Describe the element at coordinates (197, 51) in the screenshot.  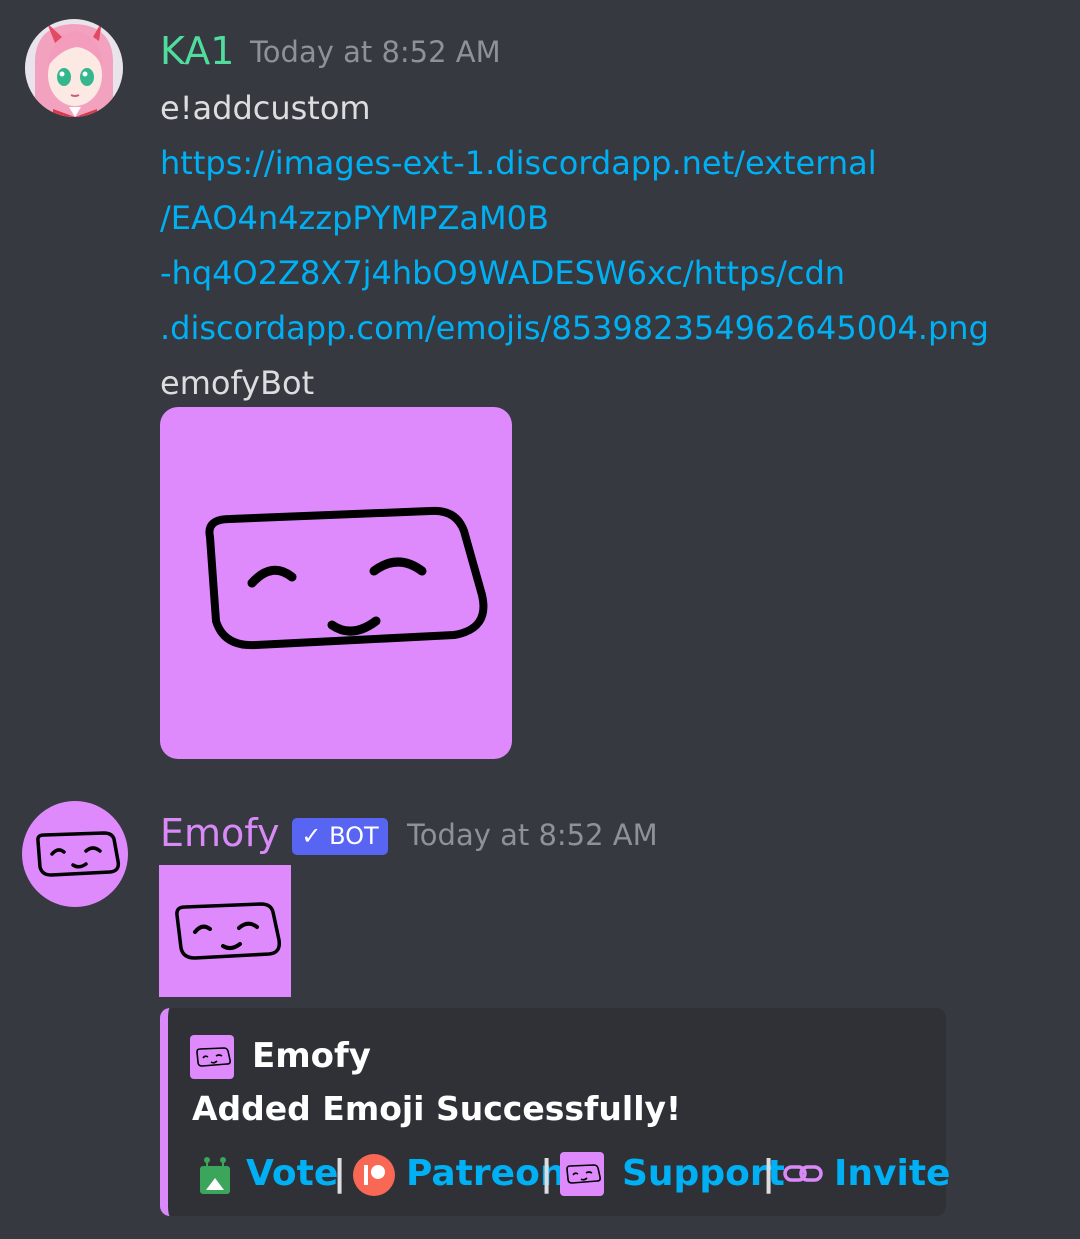
I see `username-ka1: KA1` at that location.